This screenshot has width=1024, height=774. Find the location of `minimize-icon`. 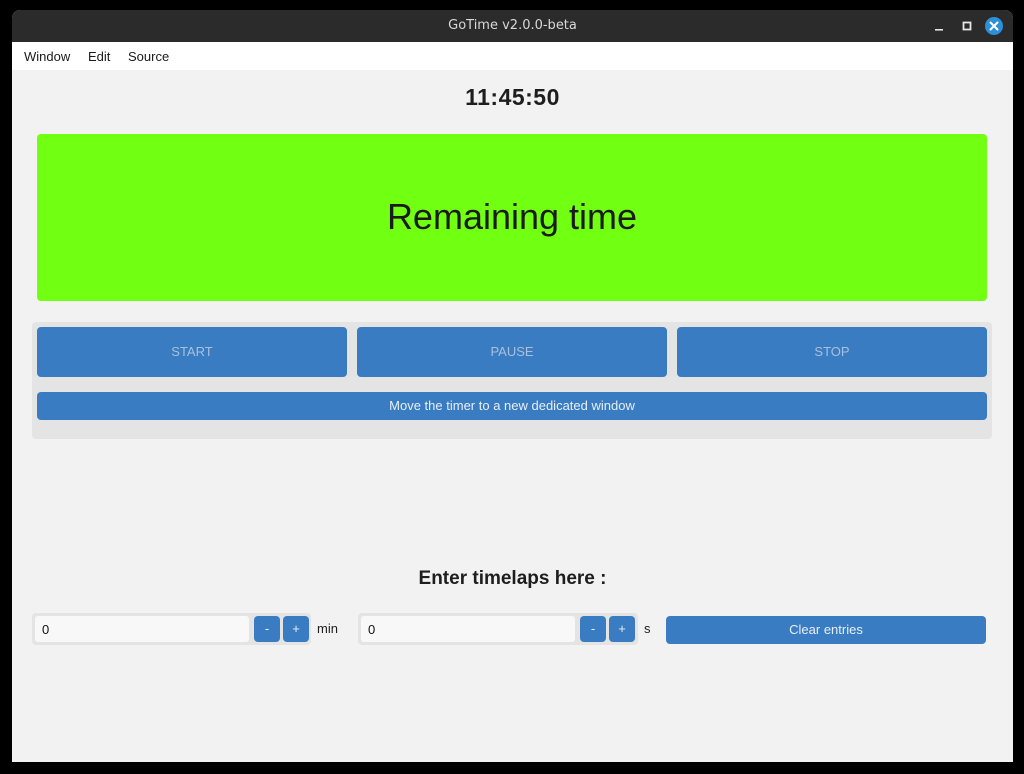

minimize-icon is located at coordinates (939, 30).